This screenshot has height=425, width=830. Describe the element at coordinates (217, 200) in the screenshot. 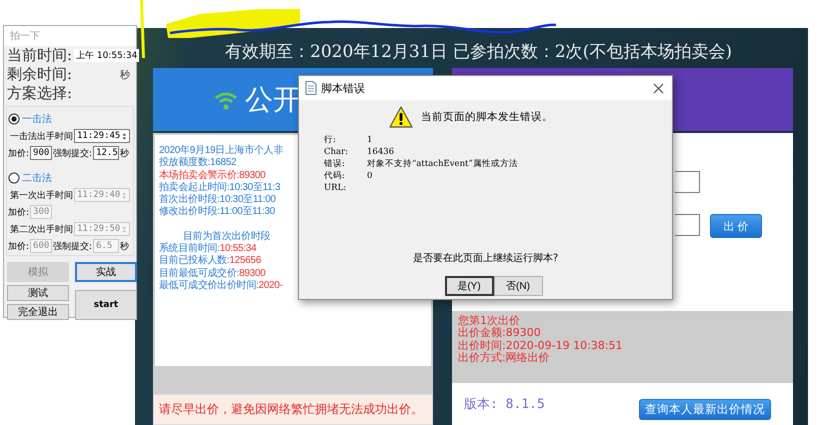

I see `info-line: 首次出价时段:10:30至11:00` at that location.